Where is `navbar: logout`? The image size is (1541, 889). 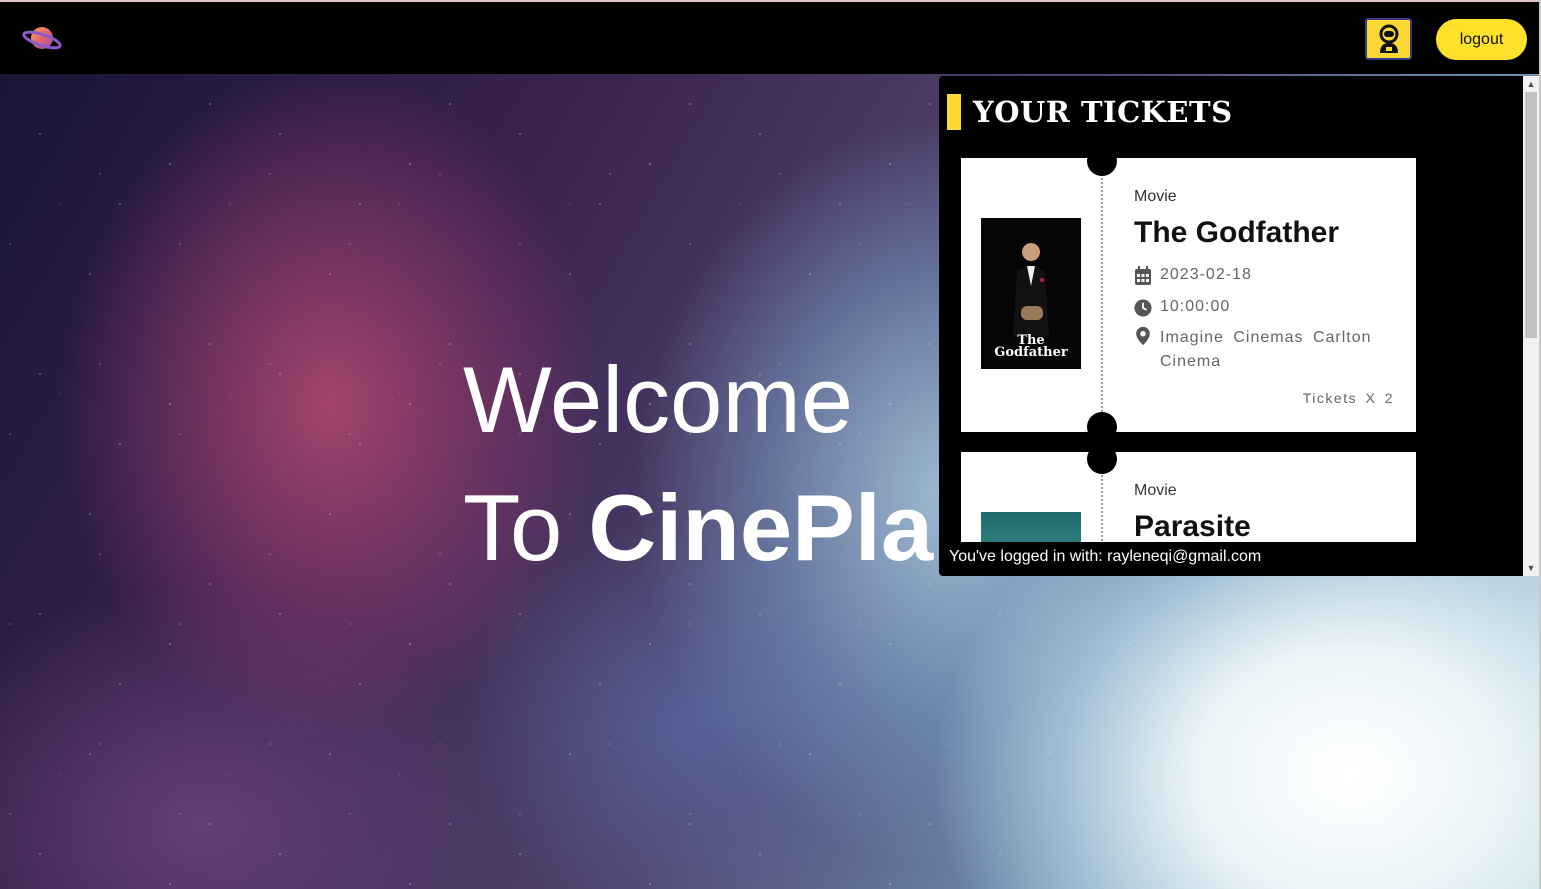 navbar: logout is located at coordinates (770, 38).